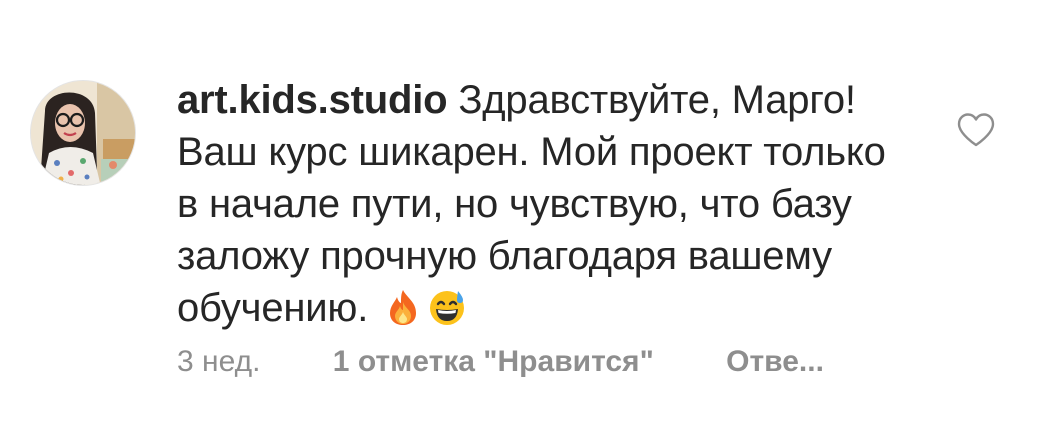 The image size is (1041, 442). I want to click on fire-emoji-icon, so click(403, 307).